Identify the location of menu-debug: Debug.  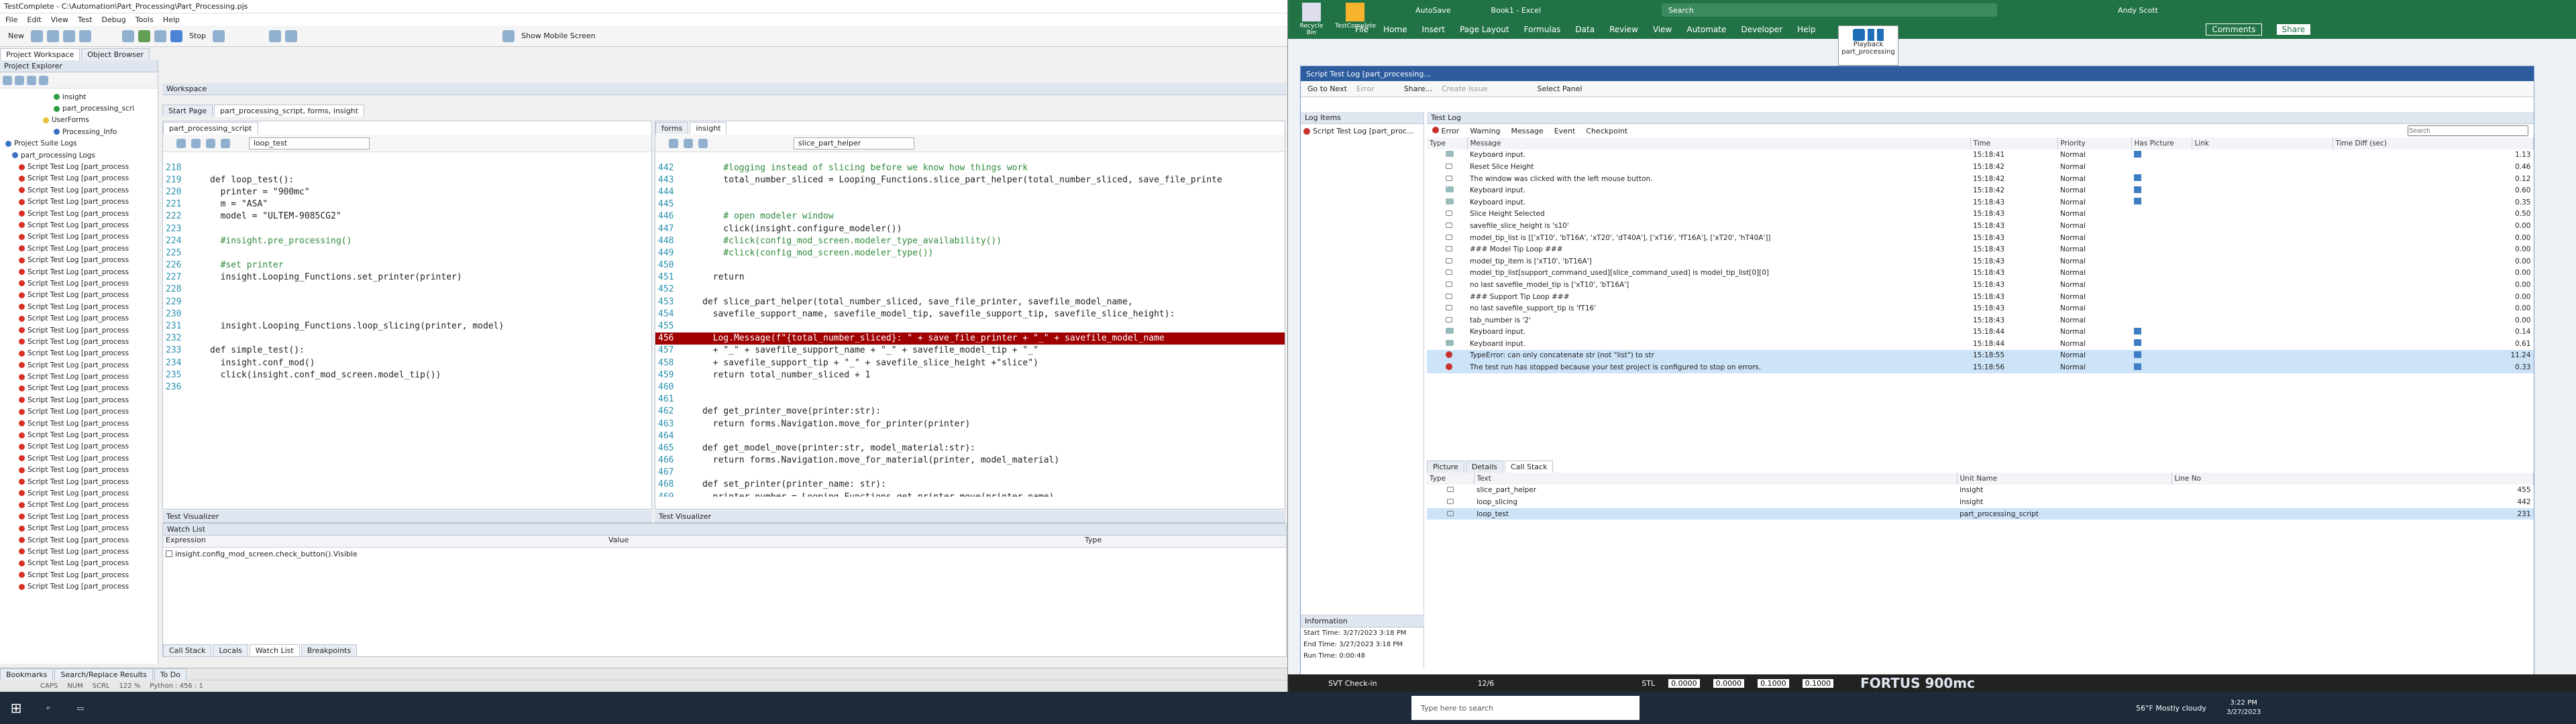
(114, 19).